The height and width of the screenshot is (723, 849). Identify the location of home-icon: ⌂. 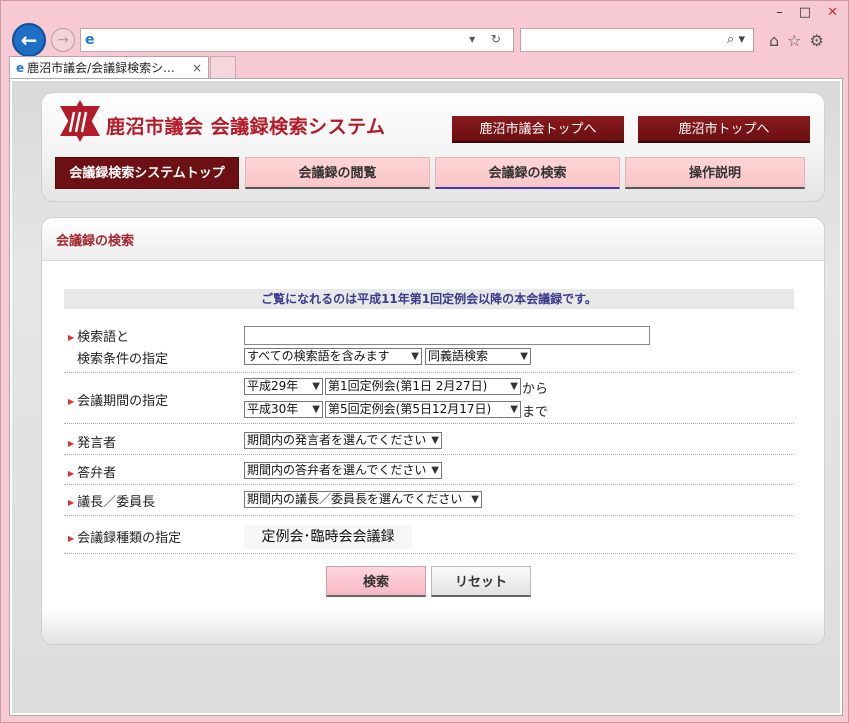
(774, 40).